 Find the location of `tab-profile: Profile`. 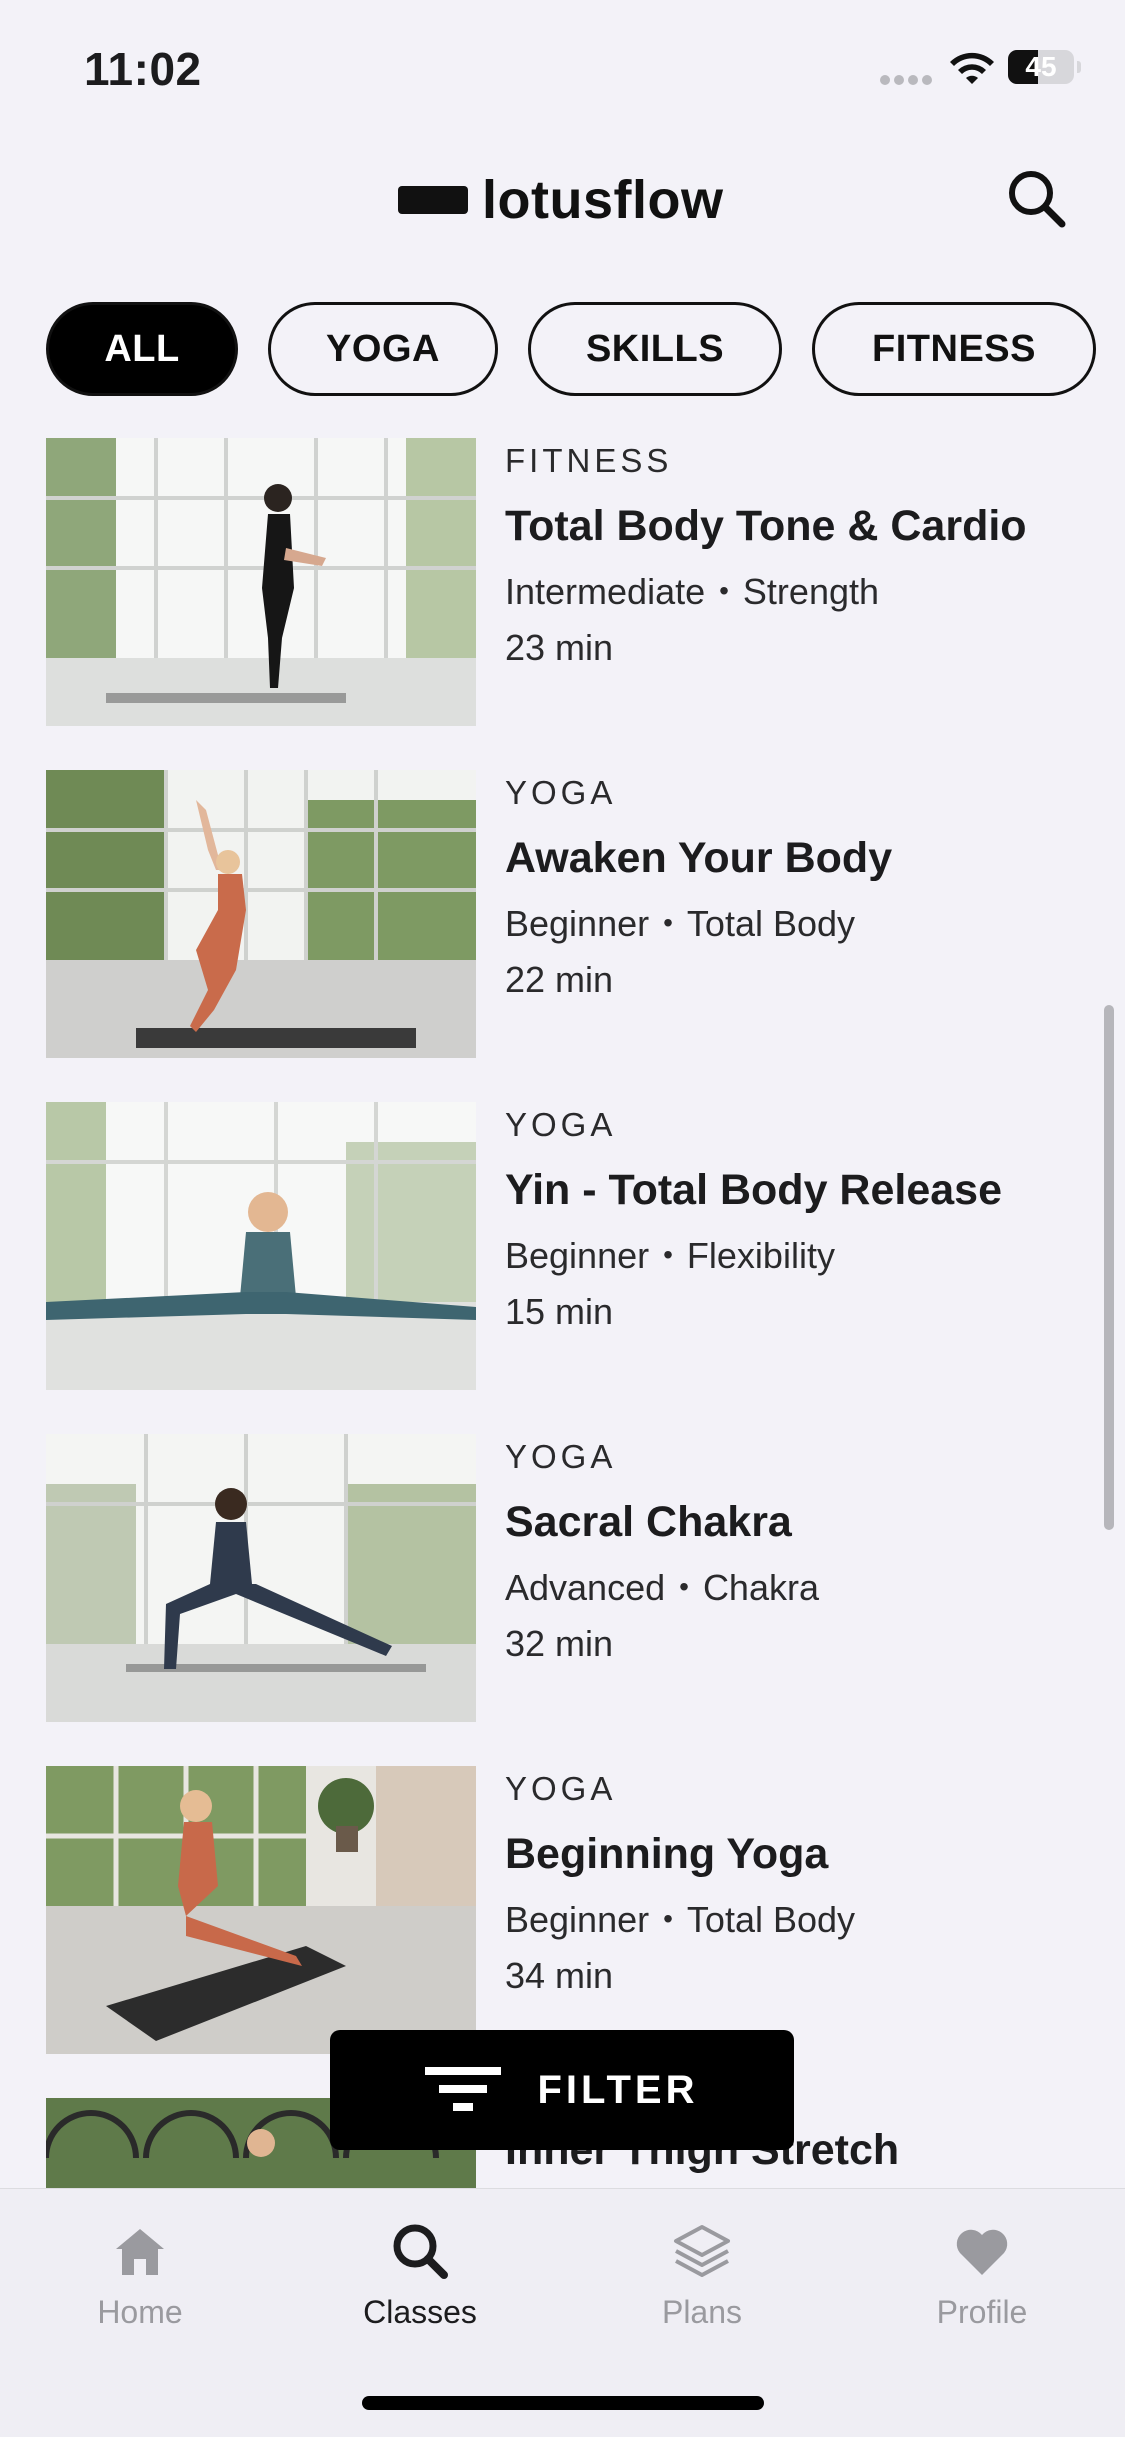

tab-profile: Profile is located at coordinates (982, 2275).